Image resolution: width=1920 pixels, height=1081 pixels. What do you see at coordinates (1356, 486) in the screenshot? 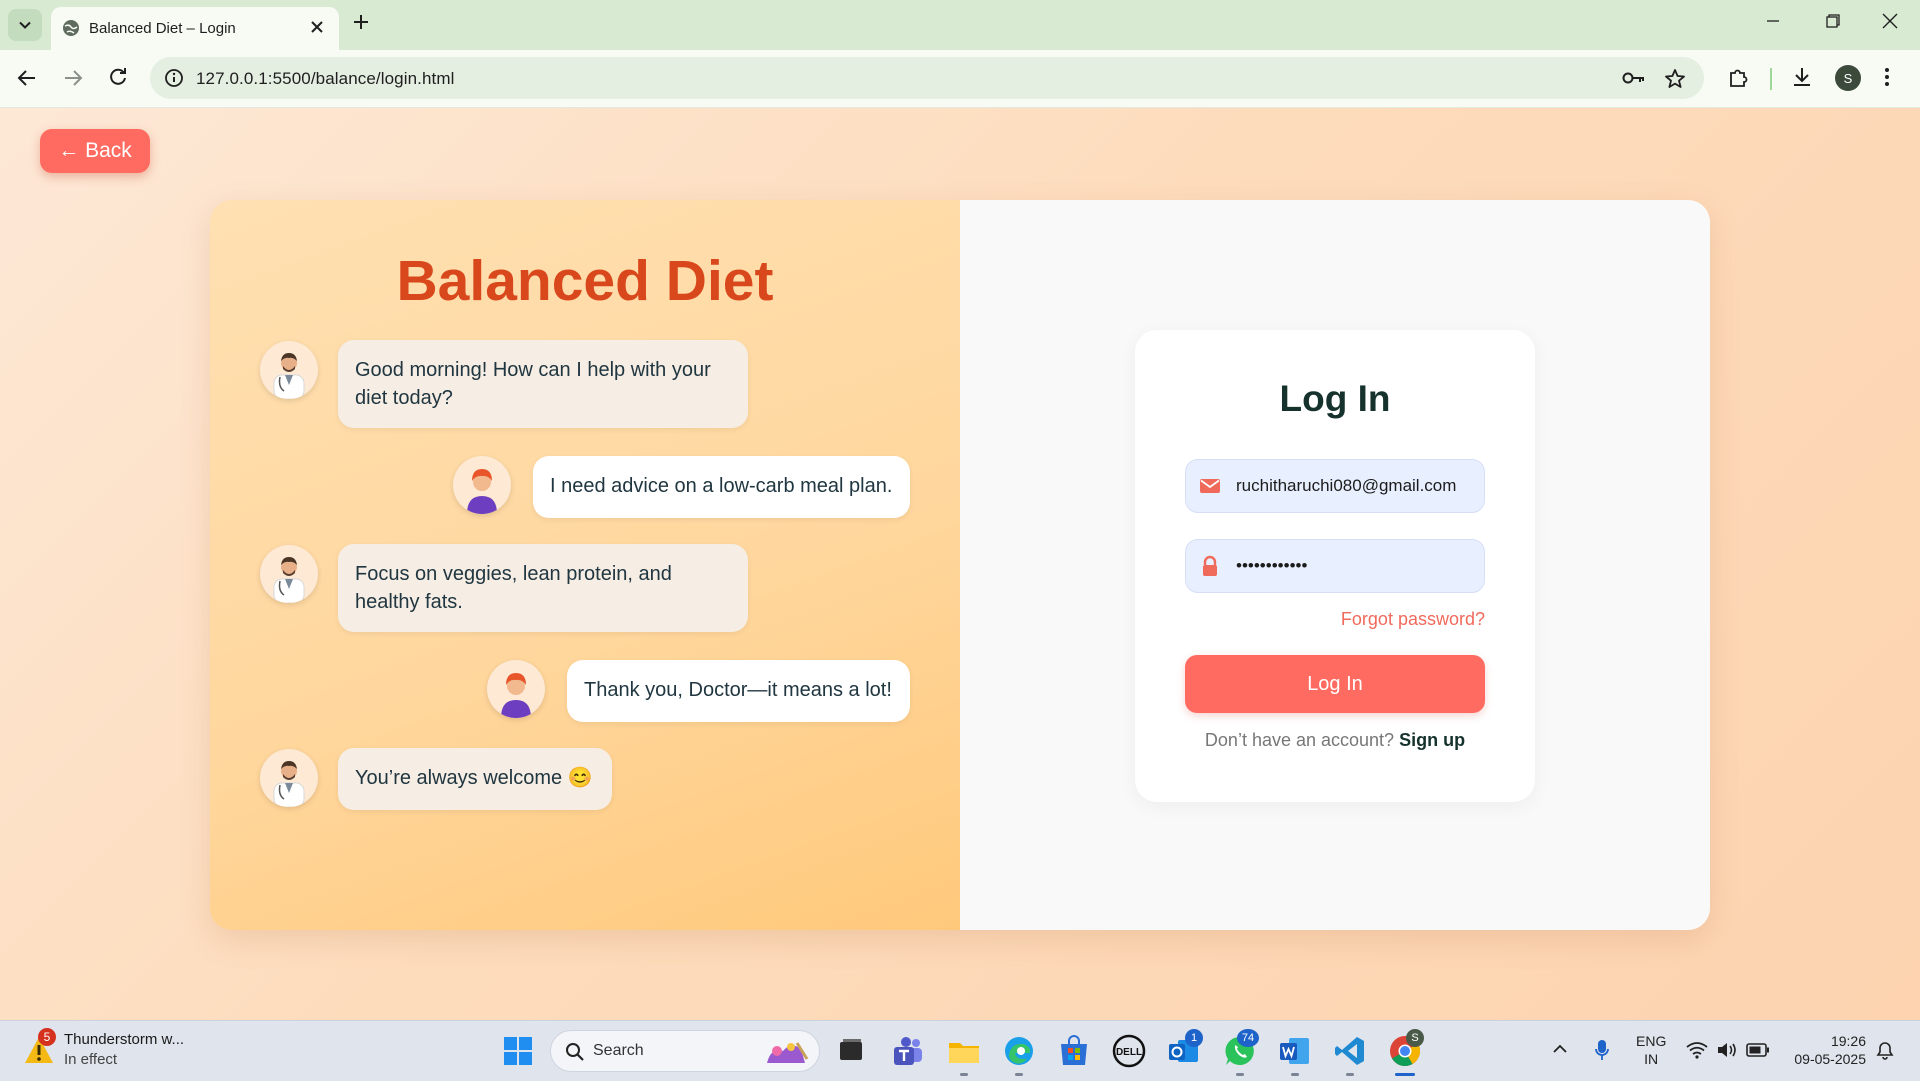
I see `email-input` at bounding box center [1356, 486].